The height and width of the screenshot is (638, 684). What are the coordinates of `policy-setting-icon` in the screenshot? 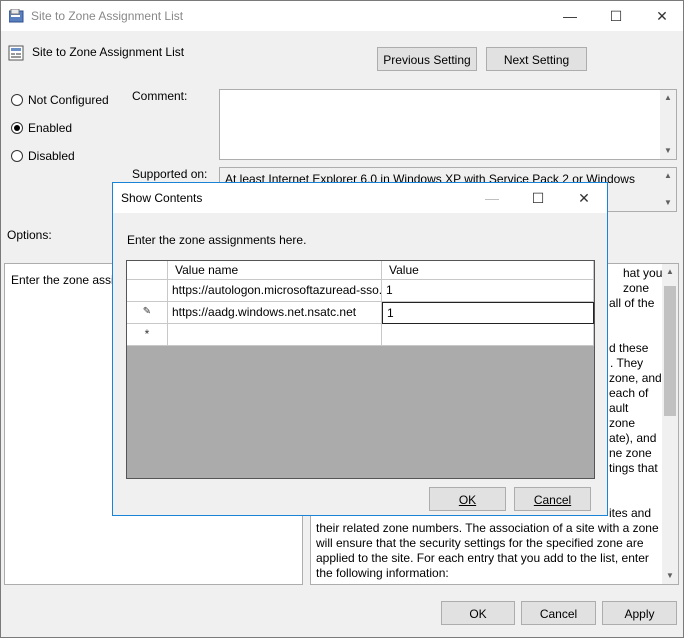 It's located at (16, 53).